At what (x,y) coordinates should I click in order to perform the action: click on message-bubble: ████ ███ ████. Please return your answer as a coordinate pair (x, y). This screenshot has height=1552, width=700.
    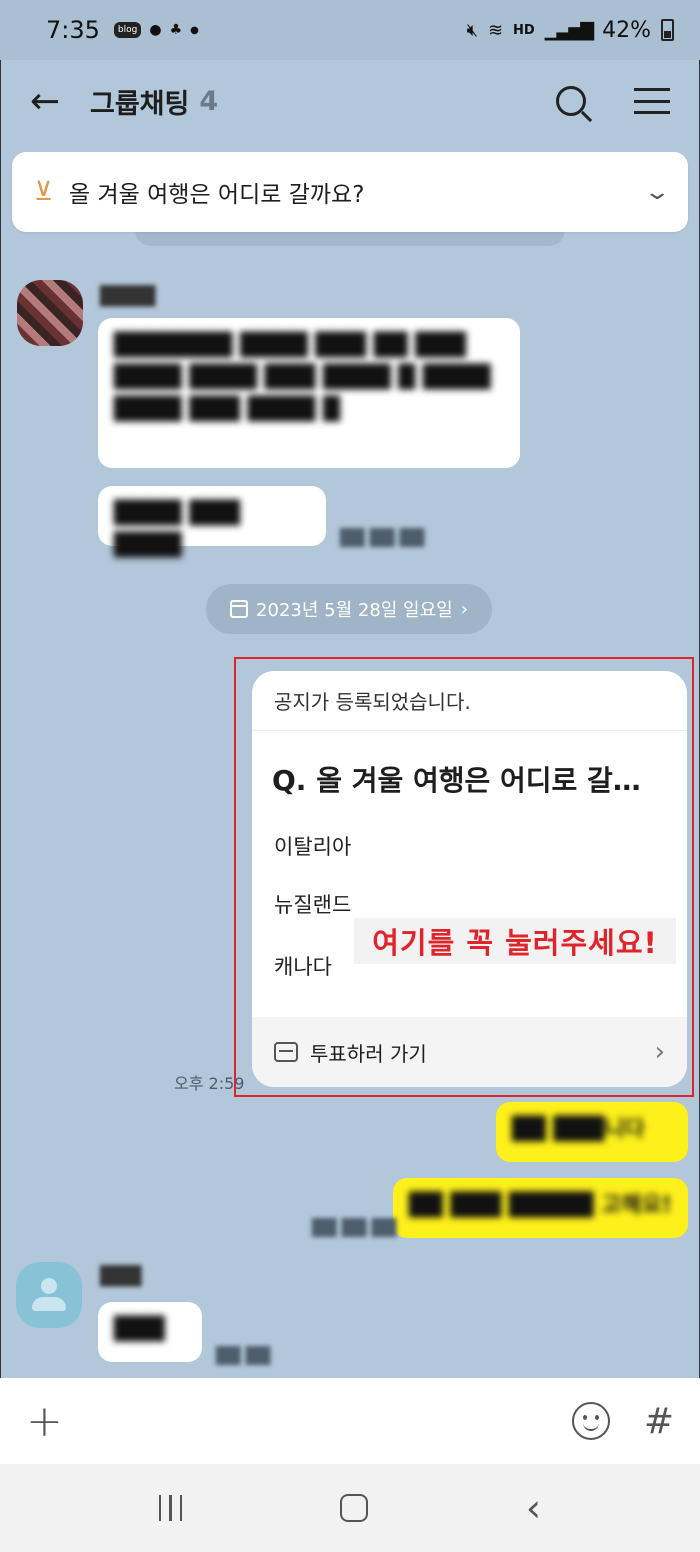
    Looking at the image, I should click on (212, 522).